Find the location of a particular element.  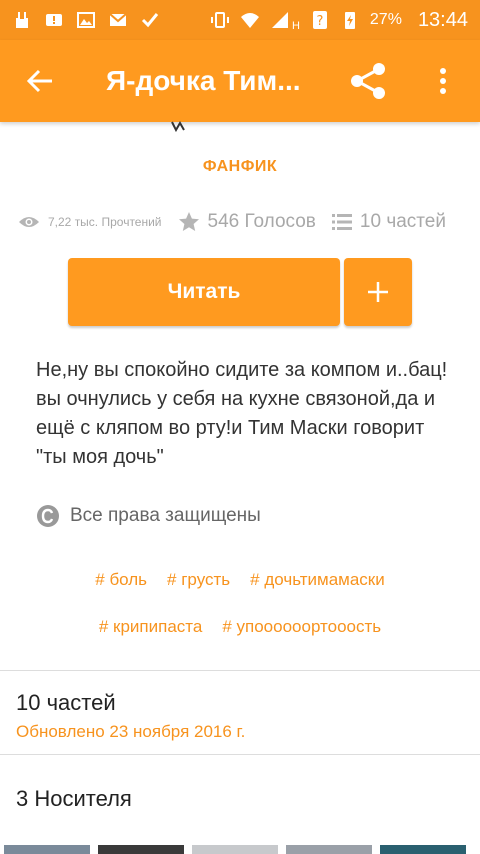

readers-section-title: 3 Носителя is located at coordinates (74, 799).